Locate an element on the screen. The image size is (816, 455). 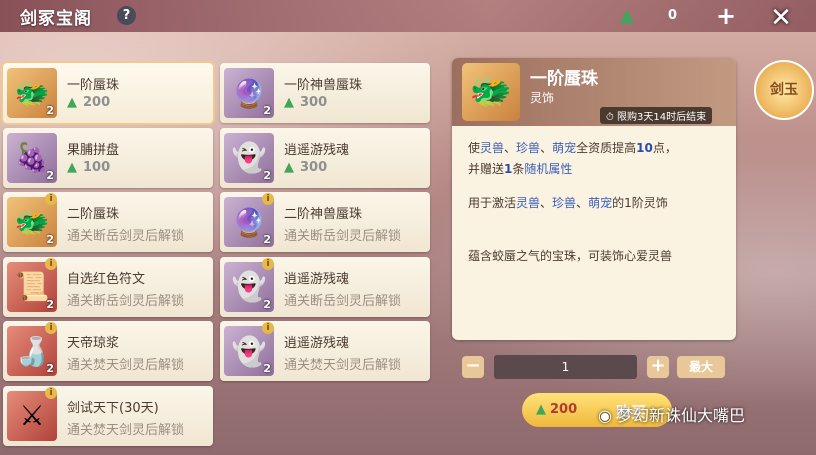
detail-item-type: 灵饰 is located at coordinates (542, 98).